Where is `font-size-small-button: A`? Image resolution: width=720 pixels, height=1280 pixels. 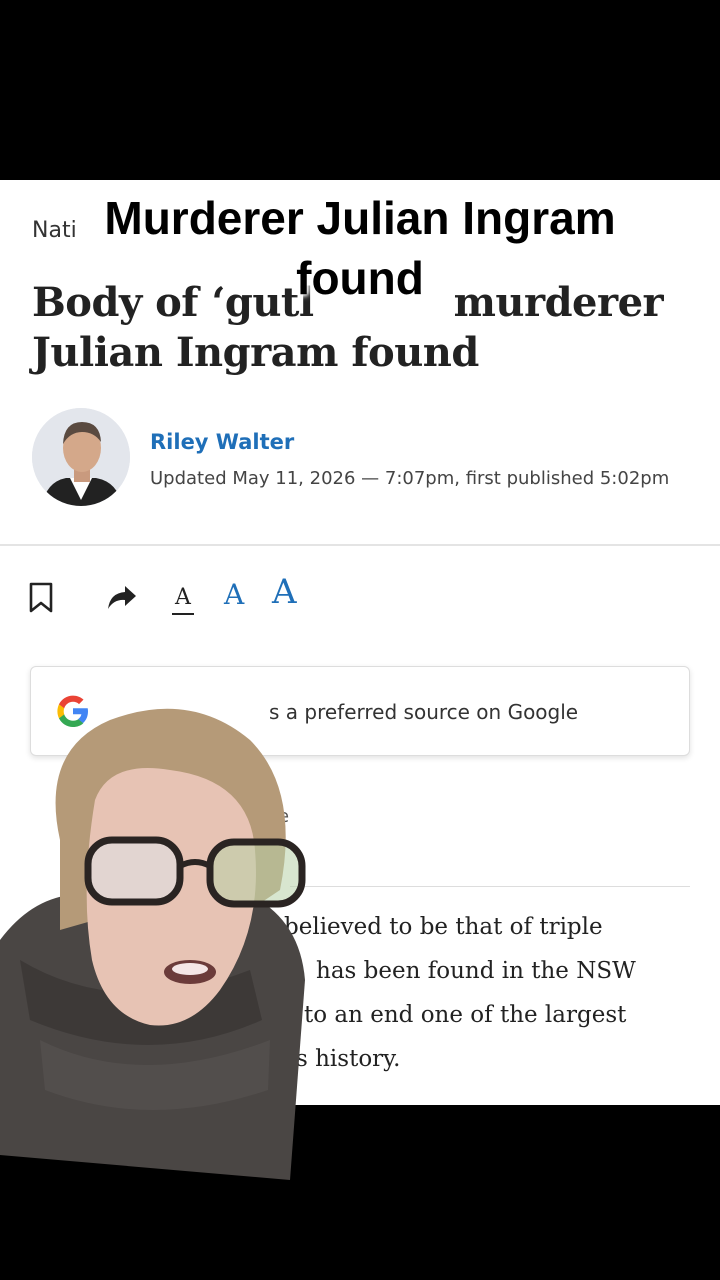
font-size-small-button: A is located at coordinates (183, 600).